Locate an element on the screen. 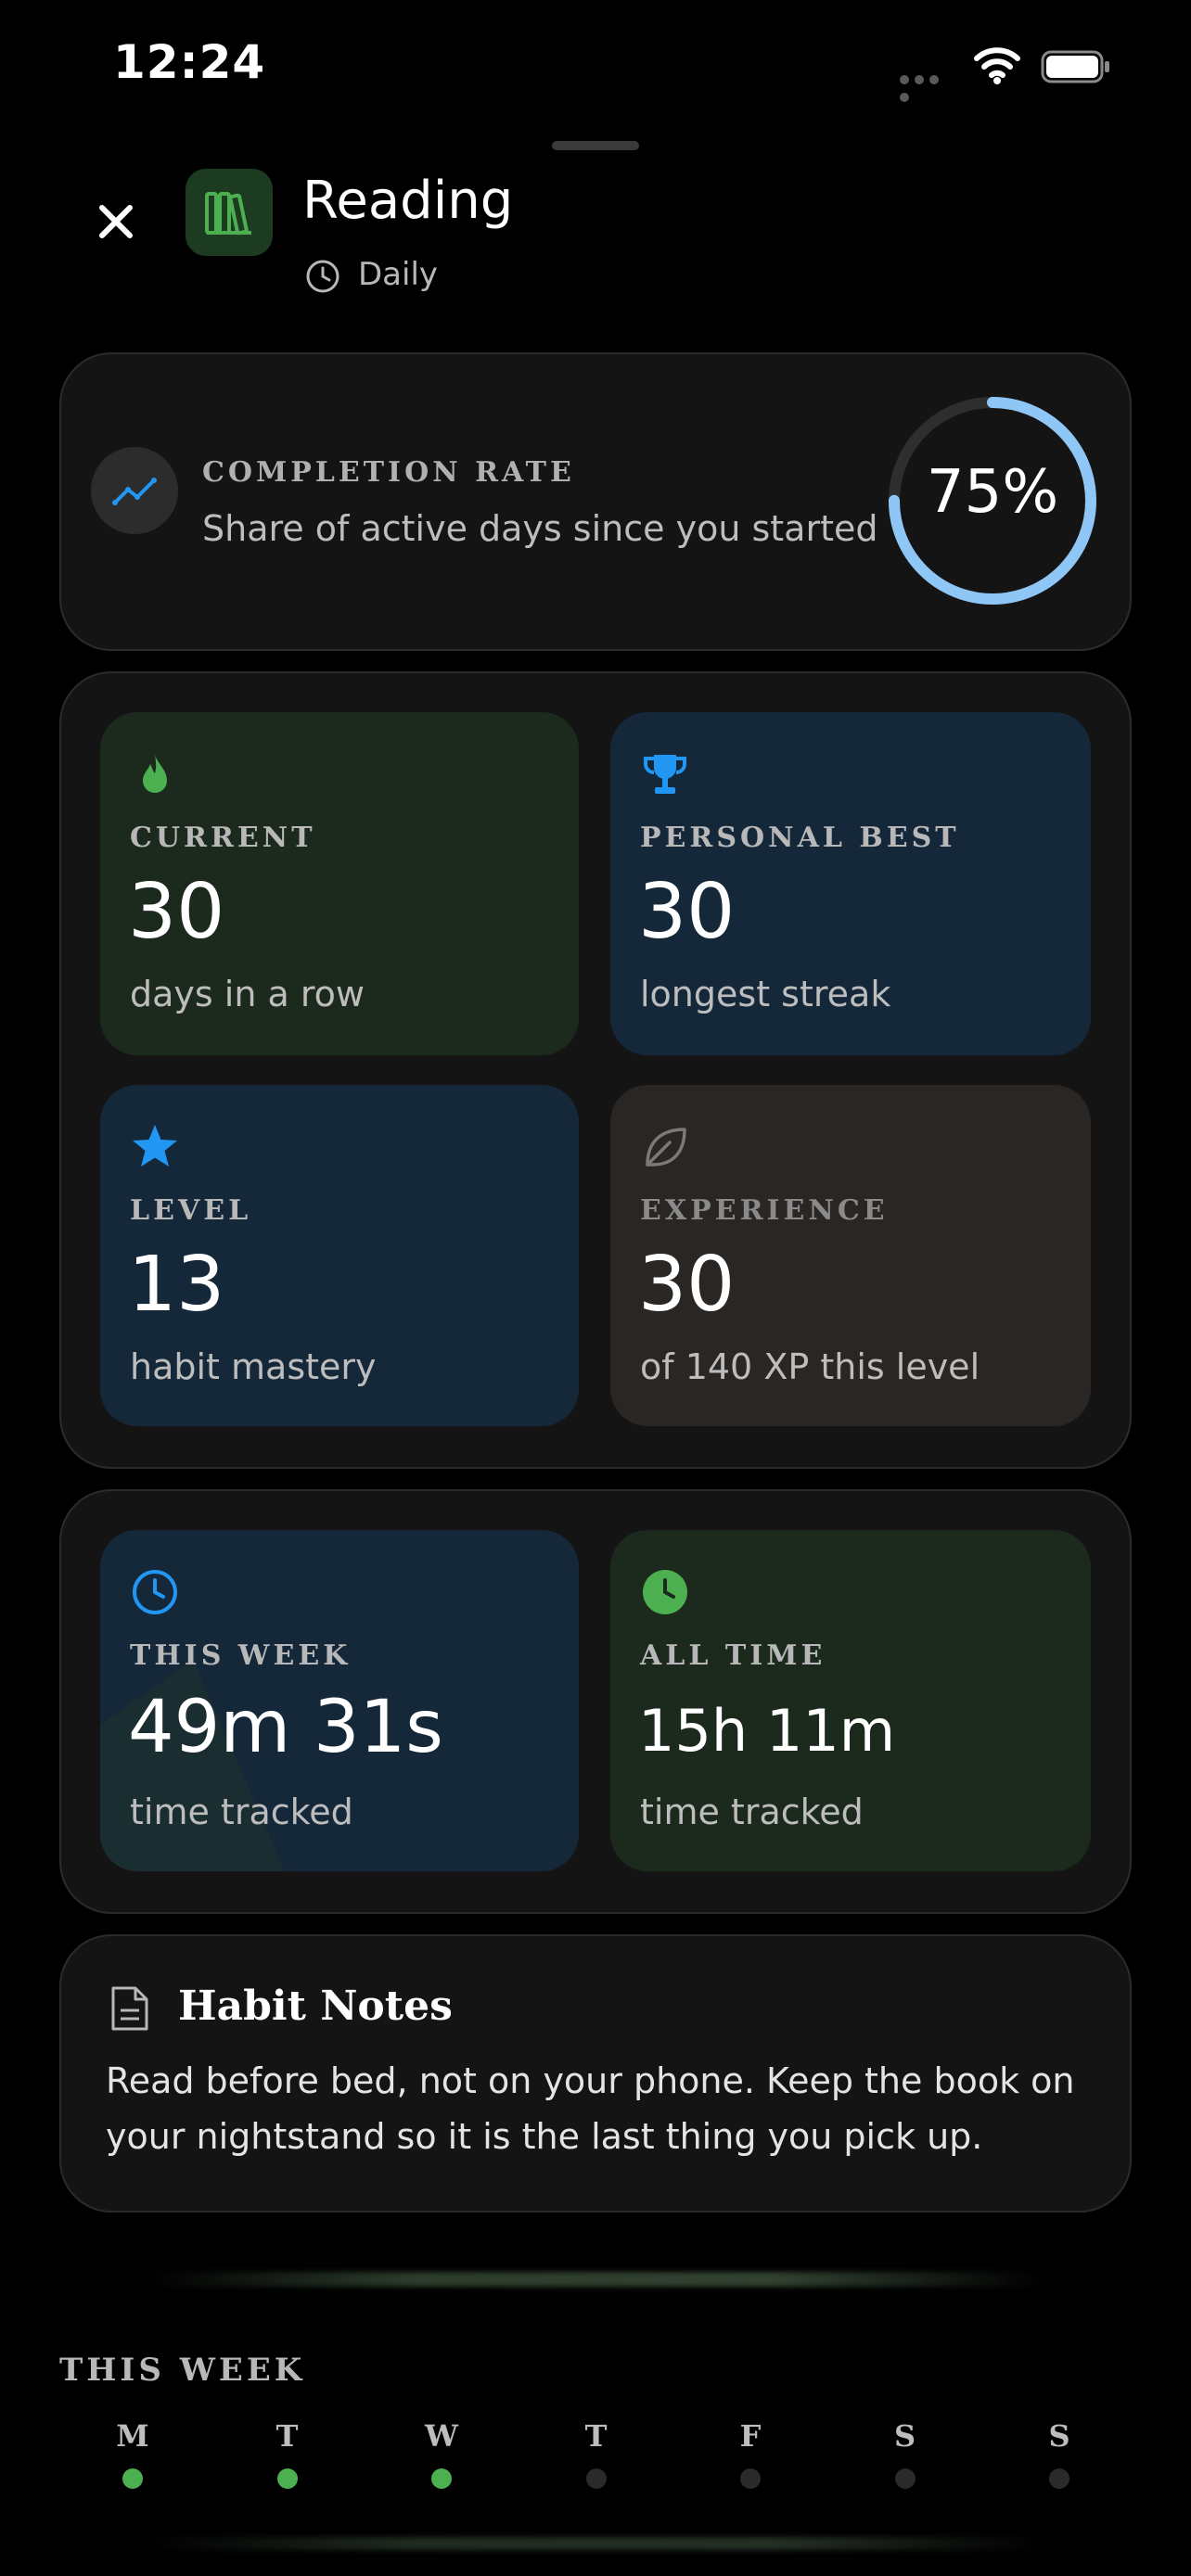 The width and height of the screenshot is (1191, 2576). completion-label: COMPLETION RATE is located at coordinates (388, 472).